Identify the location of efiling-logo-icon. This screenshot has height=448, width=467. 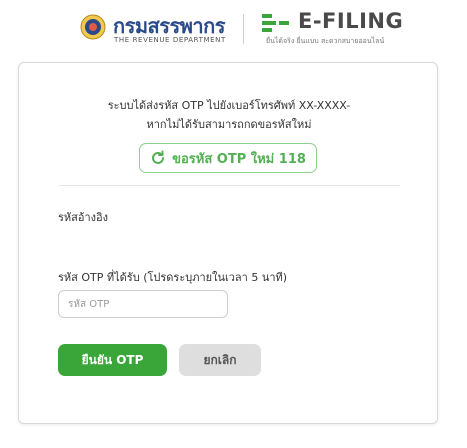
(275, 23).